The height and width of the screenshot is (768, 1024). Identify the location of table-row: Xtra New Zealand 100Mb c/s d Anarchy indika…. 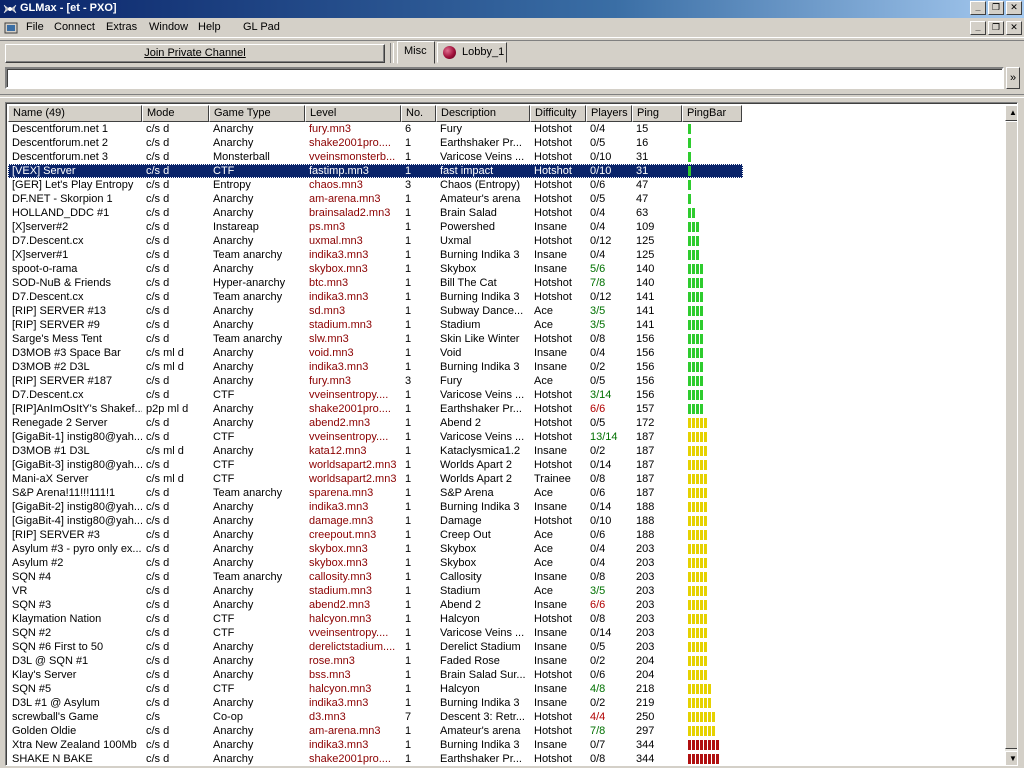
(505, 745).